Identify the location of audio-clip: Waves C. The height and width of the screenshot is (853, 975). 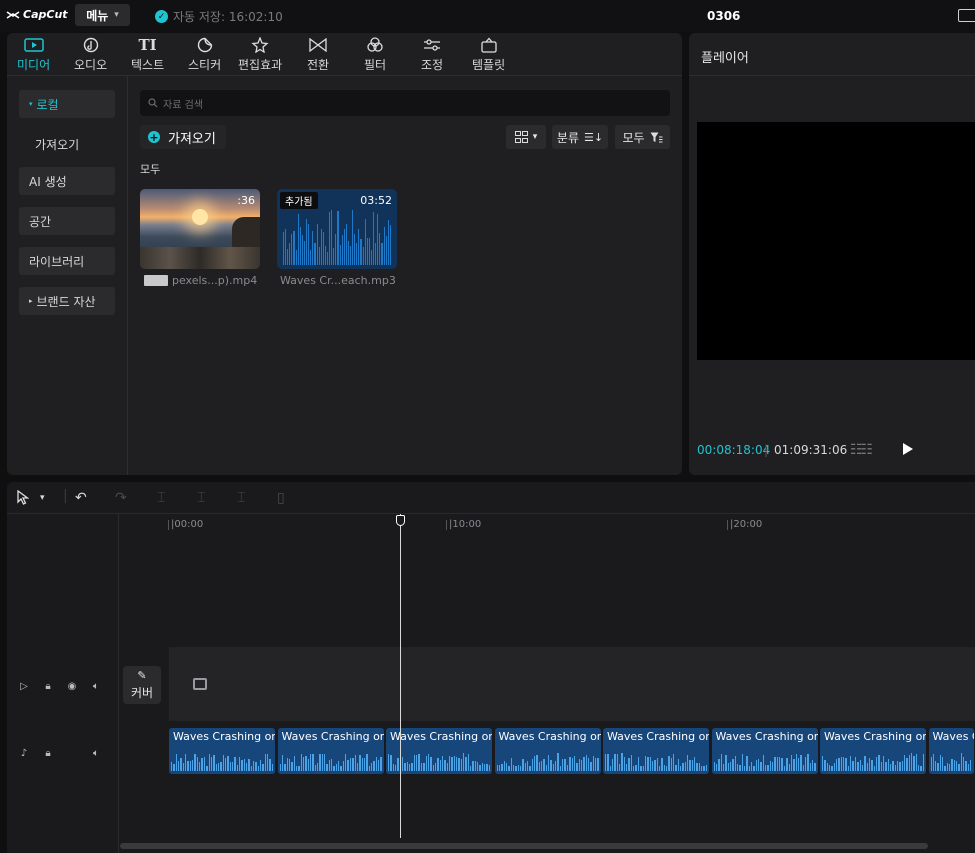
(951, 751).